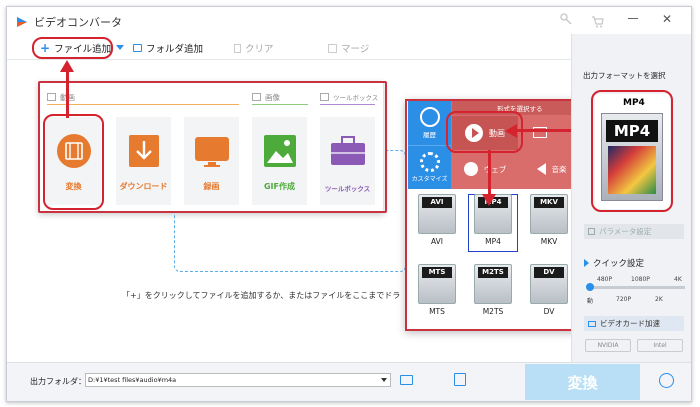  Describe the element at coordinates (78, 22) in the screenshot. I see `window-title: ビデオコンバータ` at that location.